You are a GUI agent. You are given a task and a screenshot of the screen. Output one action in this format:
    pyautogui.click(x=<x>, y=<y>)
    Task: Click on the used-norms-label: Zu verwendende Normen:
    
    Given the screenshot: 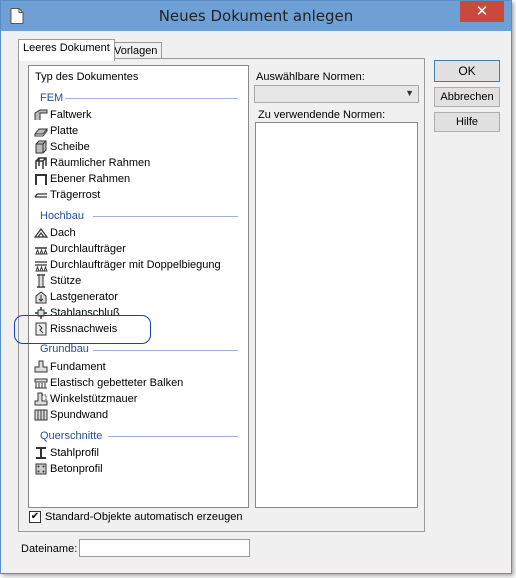 What is the action you would take?
    pyautogui.click(x=322, y=115)
    